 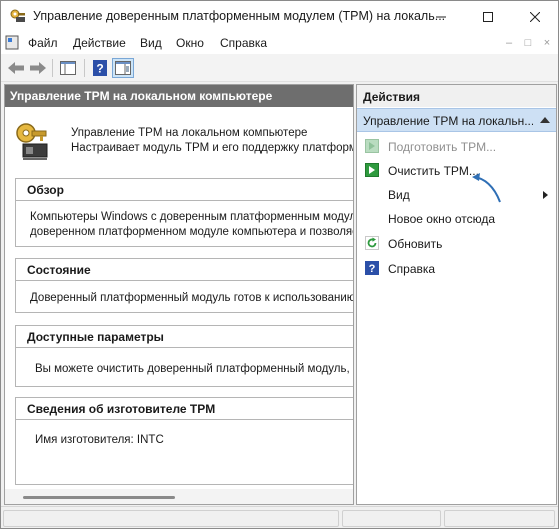 I want to click on actions-pane-title: Действия, so click(x=456, y=96).